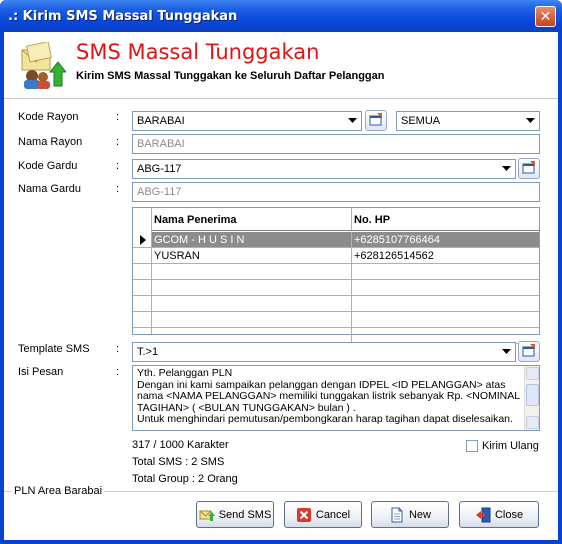 This screenshot has width=562, height=544. I want to click on rayon-filter-select: SEMUA, so click(468, 121).